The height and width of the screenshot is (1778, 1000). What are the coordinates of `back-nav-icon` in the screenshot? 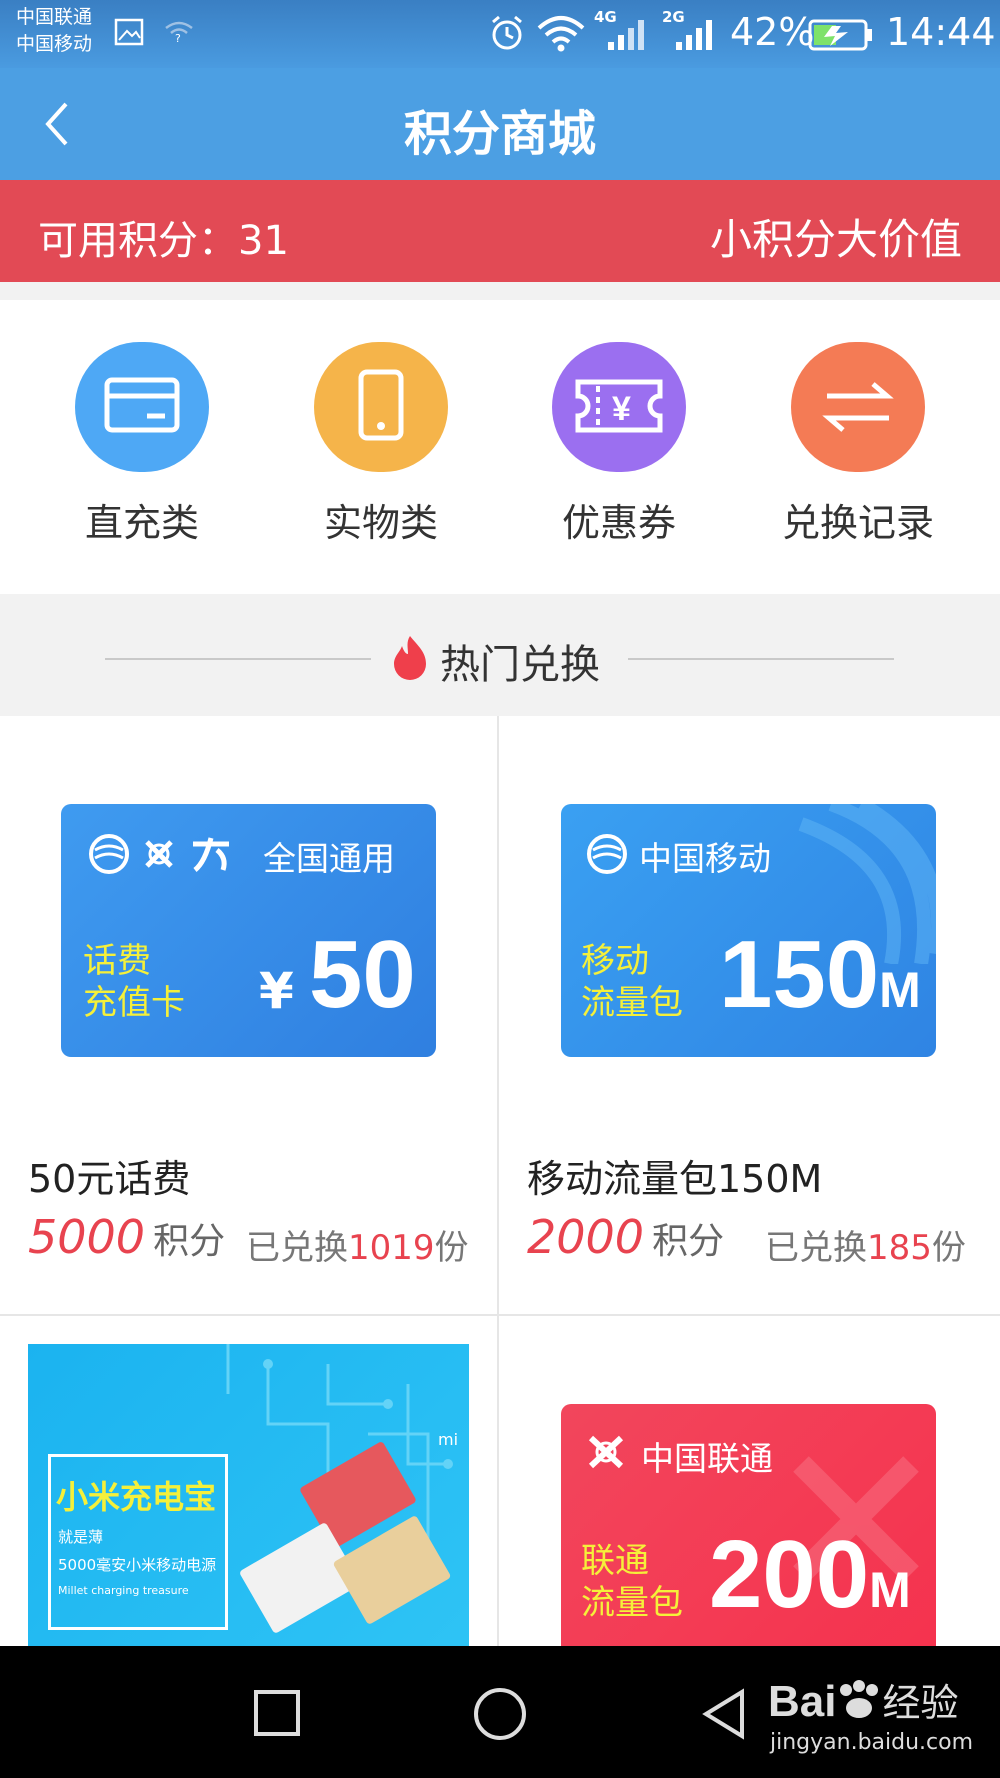 It's located at (724, 1714).